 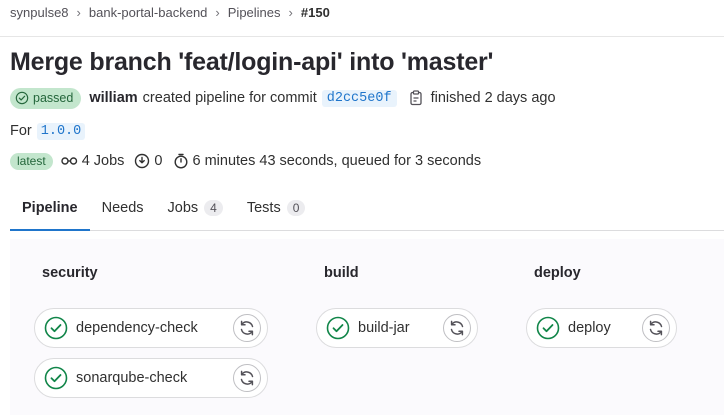 I want to click on header-divider, so click(x=362, y=36).